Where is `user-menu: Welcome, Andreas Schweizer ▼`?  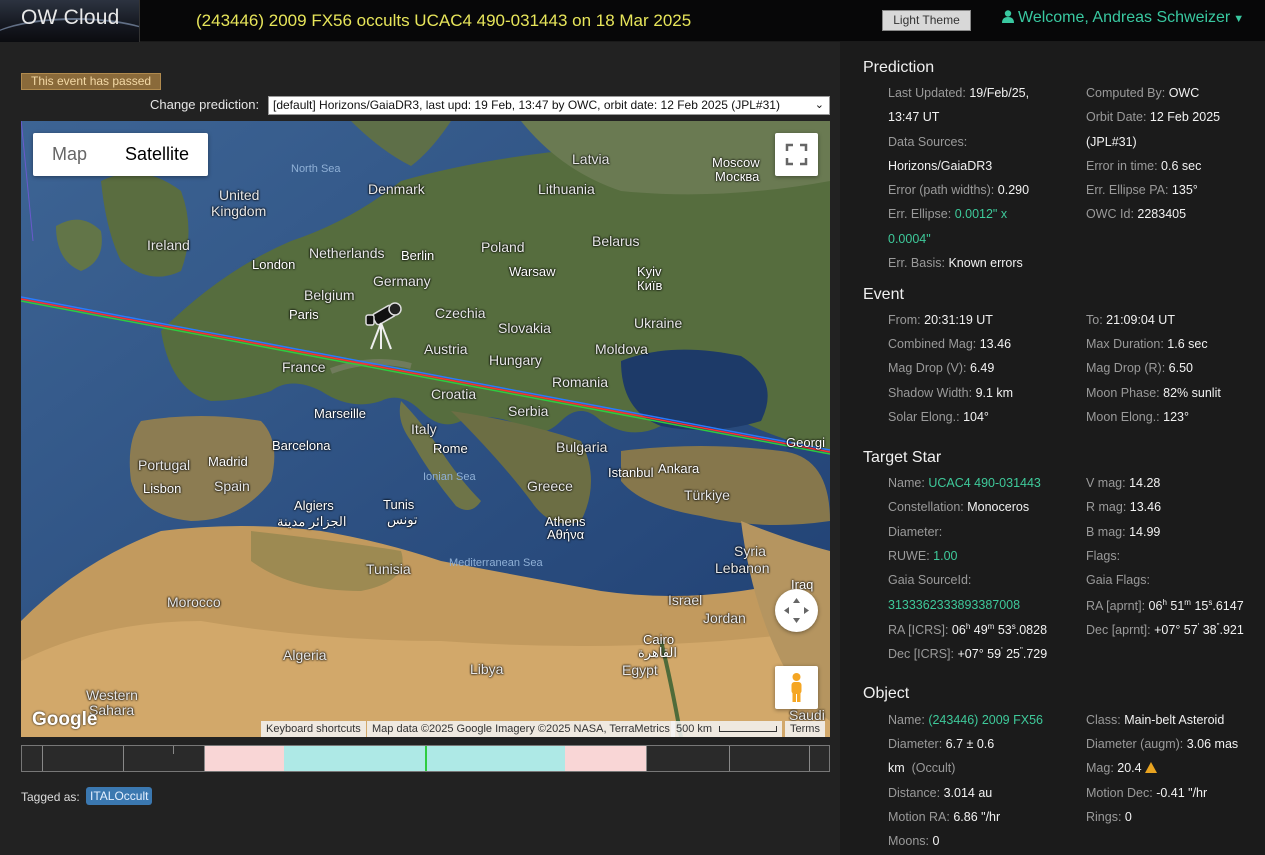
user-menu: Welcome, Andreas Schweizer ▼ is located at coordinates (1123, 18).